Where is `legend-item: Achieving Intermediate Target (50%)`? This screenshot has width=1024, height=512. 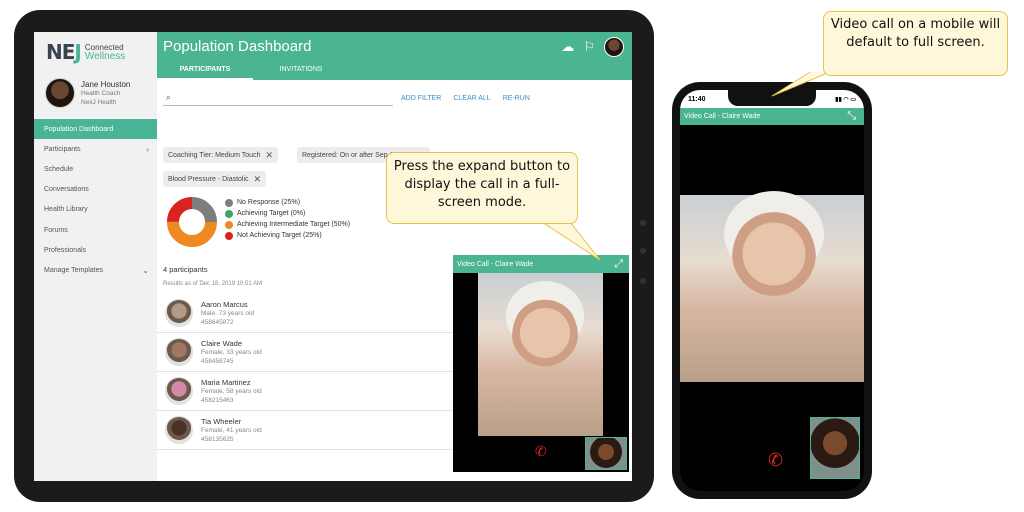 legend-item: Achieving Intermediate Target (50%) is located at coordinates (287, 224).